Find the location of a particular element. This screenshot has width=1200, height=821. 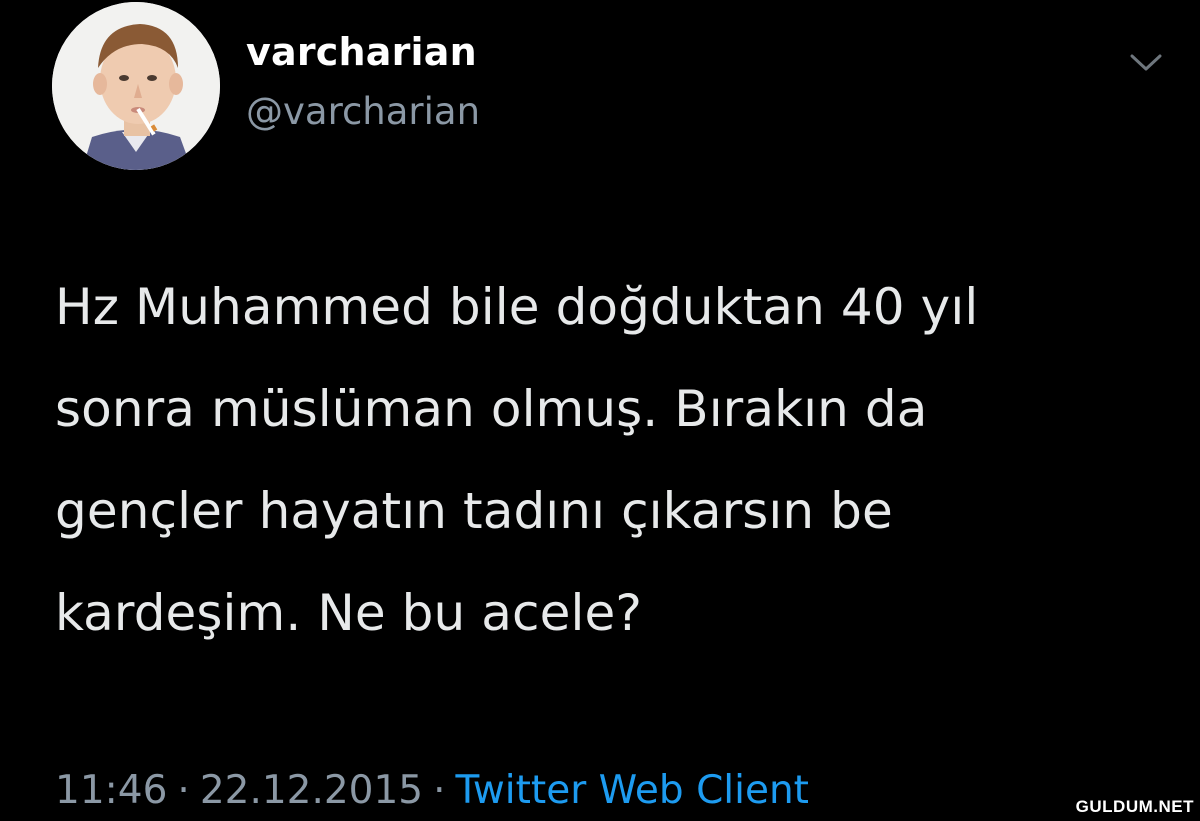

author-handle: @varcharian is located at coordinates (363, 111).